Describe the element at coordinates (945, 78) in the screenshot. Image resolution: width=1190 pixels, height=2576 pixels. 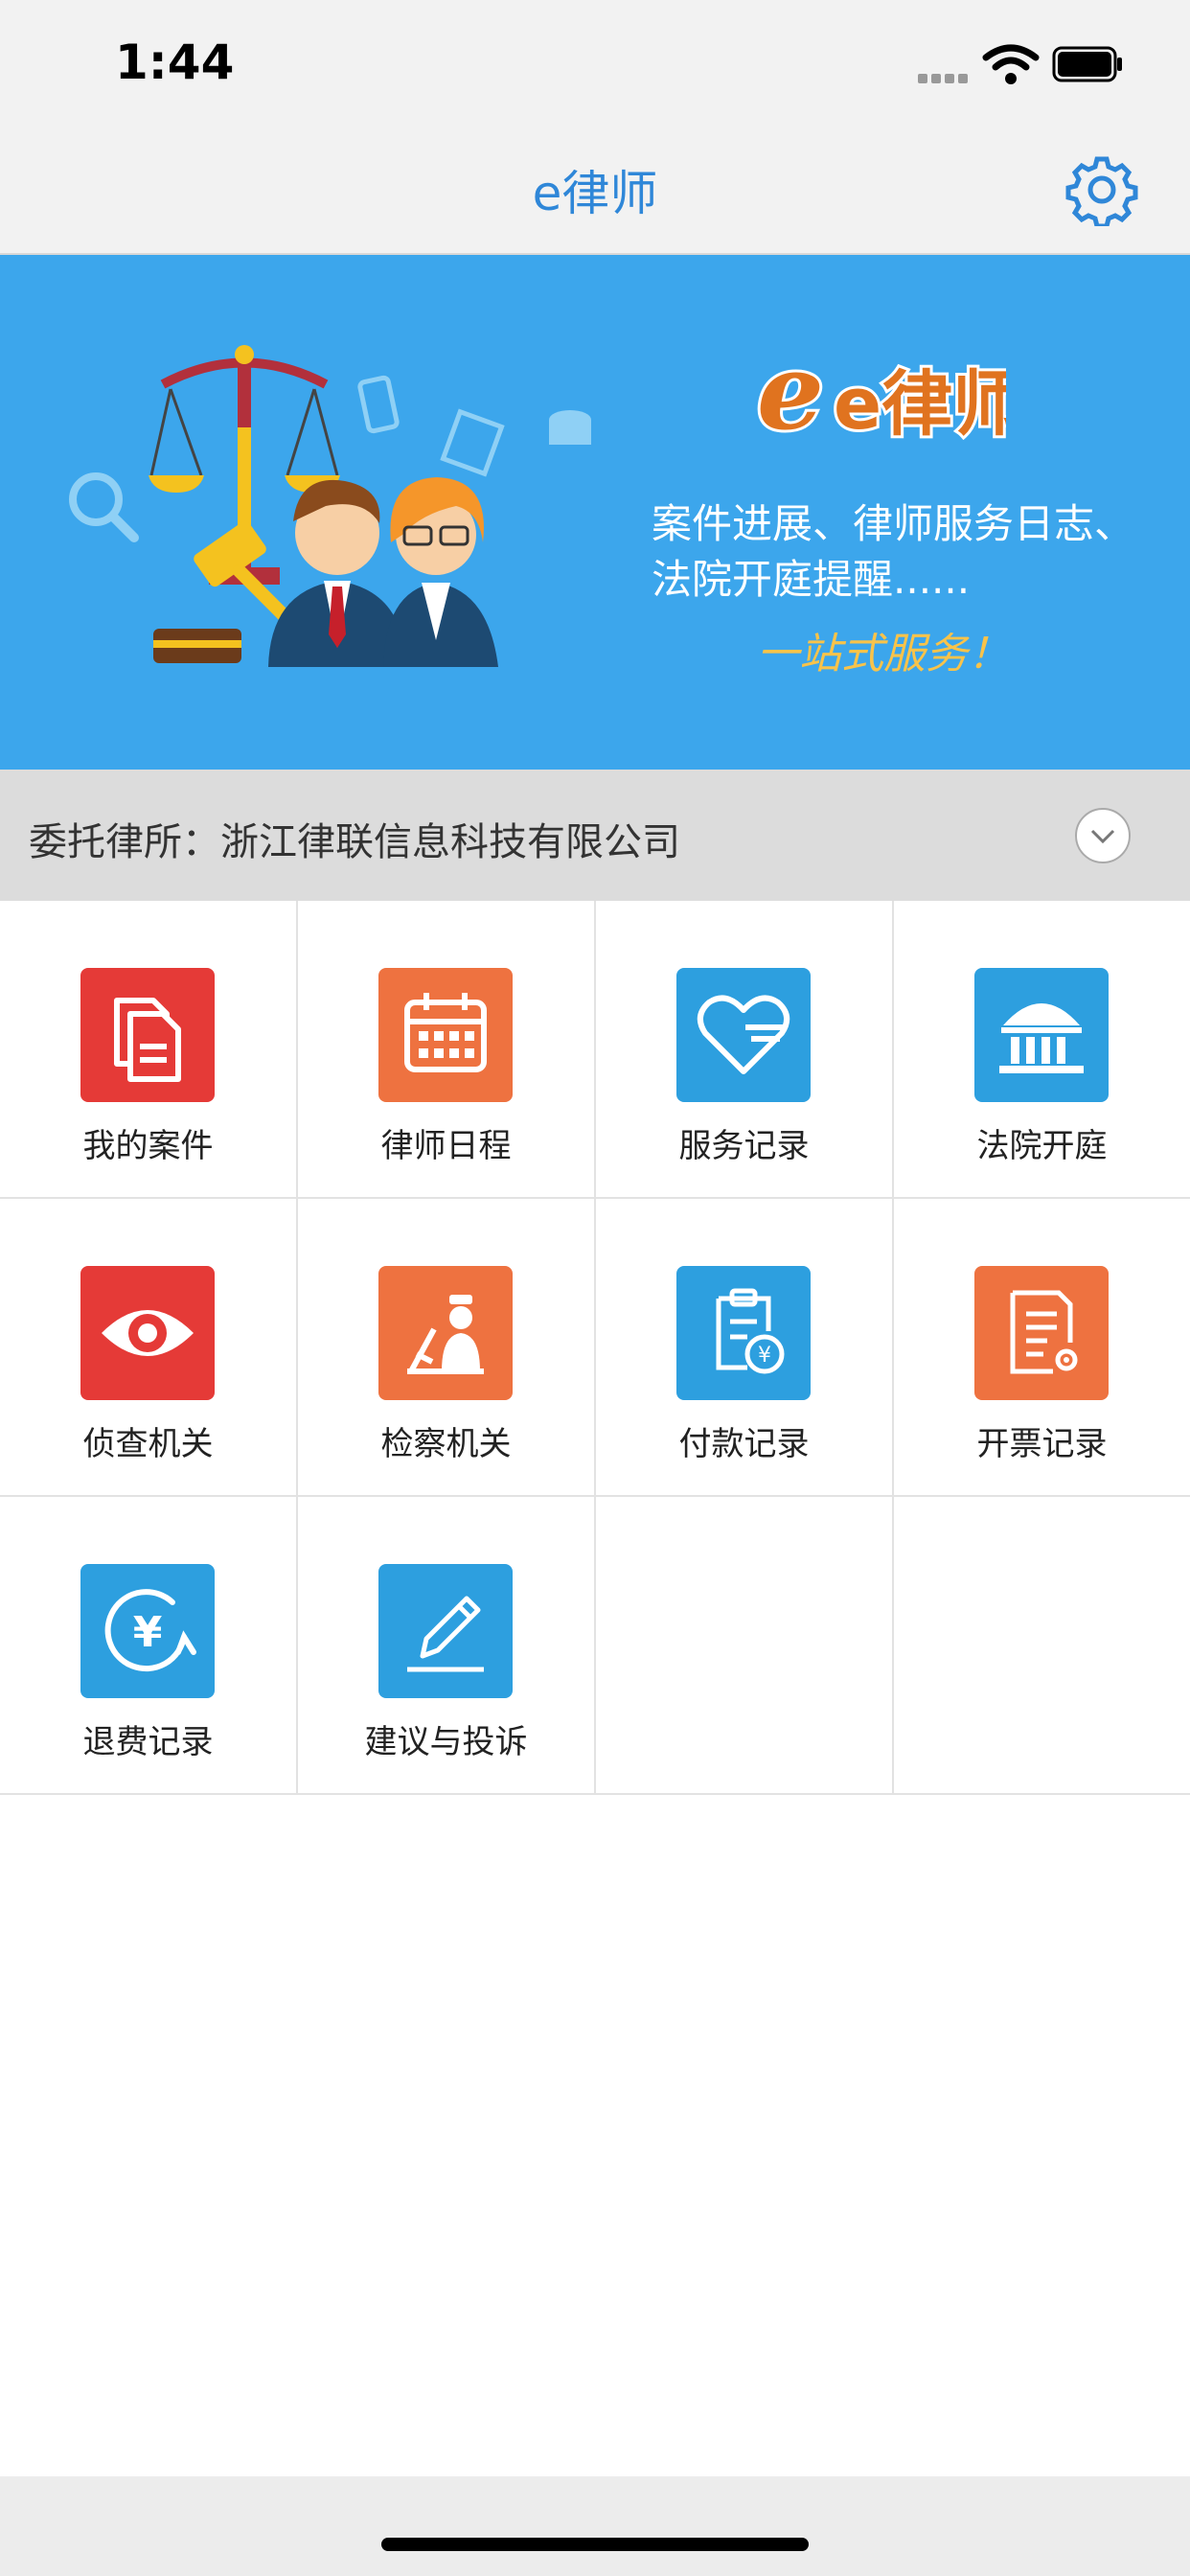
I see `signal-icon` at that location.